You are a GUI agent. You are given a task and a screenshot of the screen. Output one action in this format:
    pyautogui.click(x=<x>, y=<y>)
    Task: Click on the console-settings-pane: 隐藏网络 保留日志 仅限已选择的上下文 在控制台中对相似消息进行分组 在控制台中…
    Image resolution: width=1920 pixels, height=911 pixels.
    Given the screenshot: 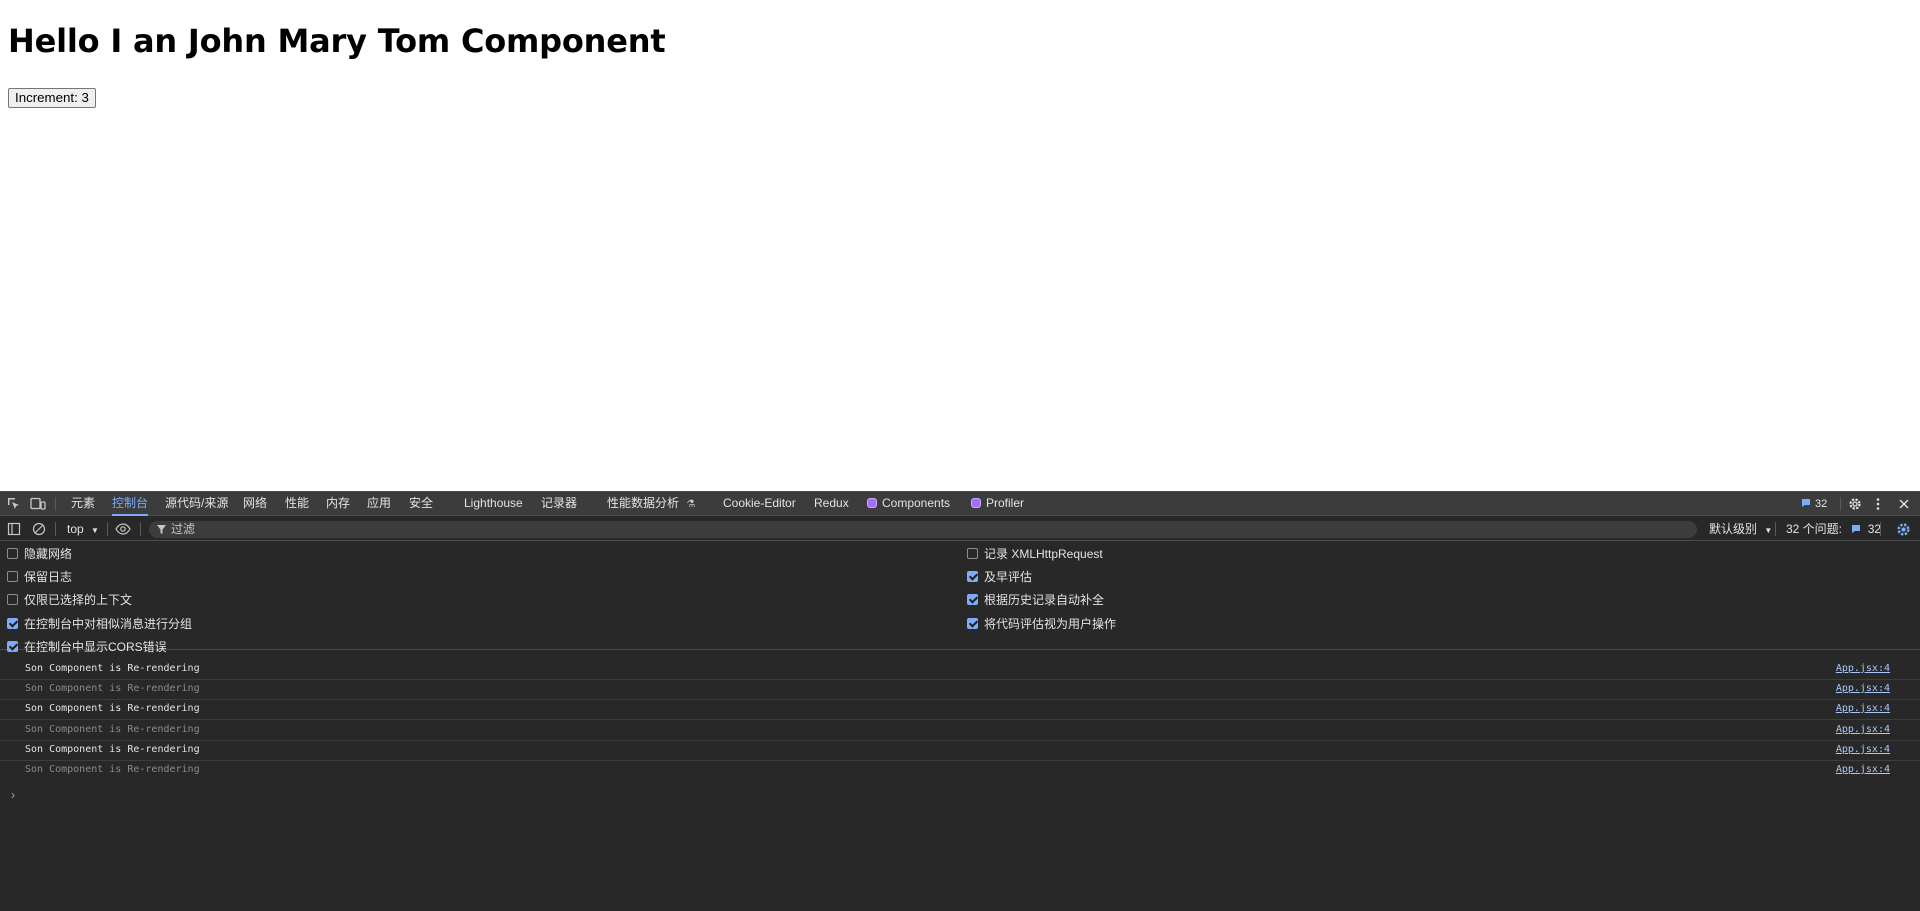 What is the action you would take?
    pyautogui.click(x=960, y=598)
    